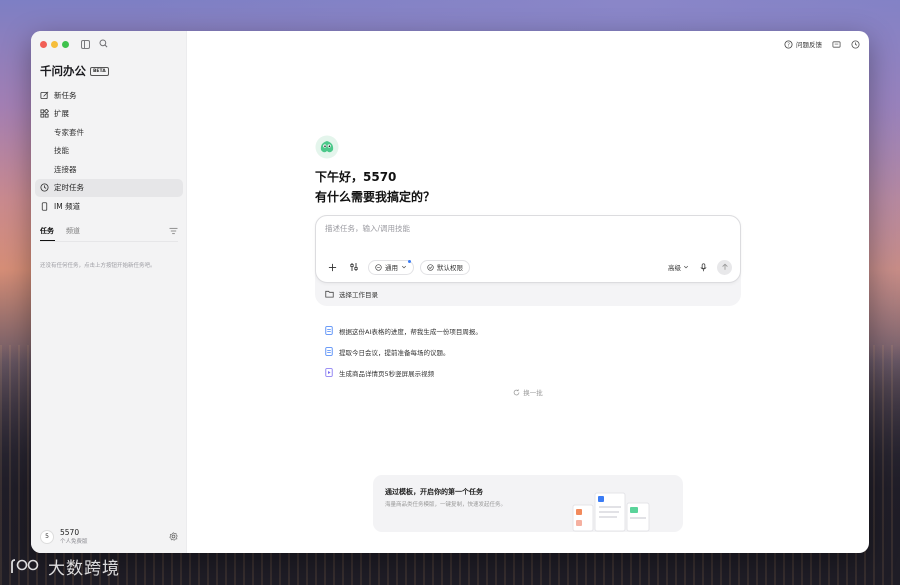 The height and width of the screenshot is (585, 900). I want to click on feedback-label: 问题反馈, so click(809, 45).